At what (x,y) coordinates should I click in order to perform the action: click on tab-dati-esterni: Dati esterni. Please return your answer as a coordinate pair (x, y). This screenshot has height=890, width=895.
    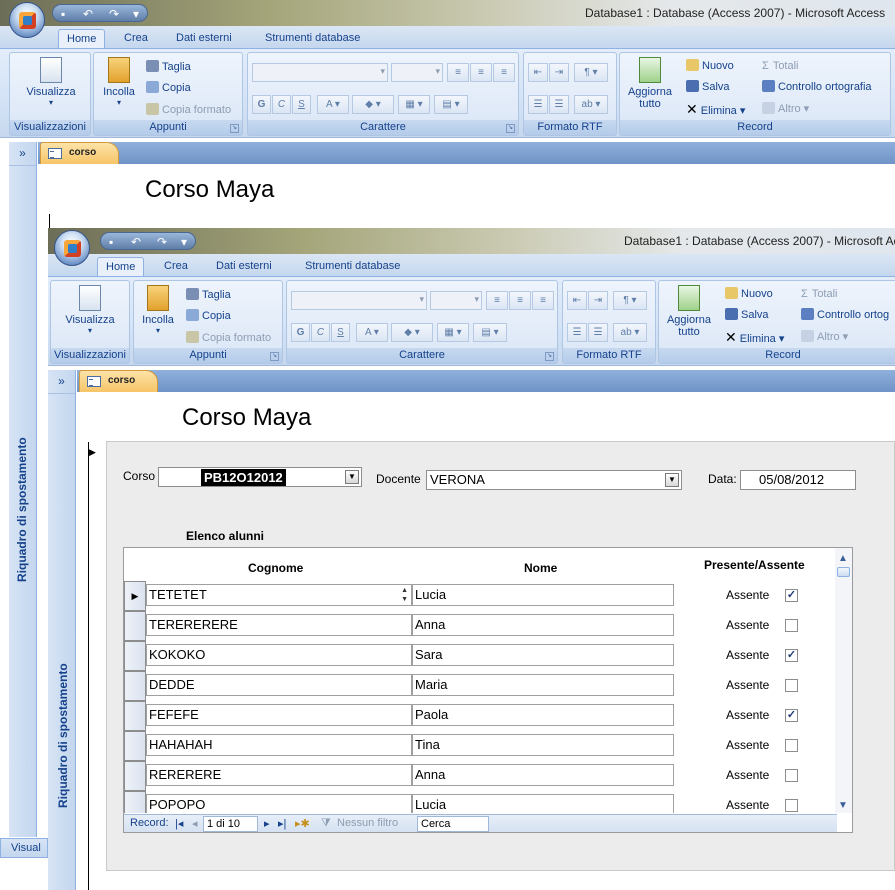
    Looking at the image, I should click on (204, 38).